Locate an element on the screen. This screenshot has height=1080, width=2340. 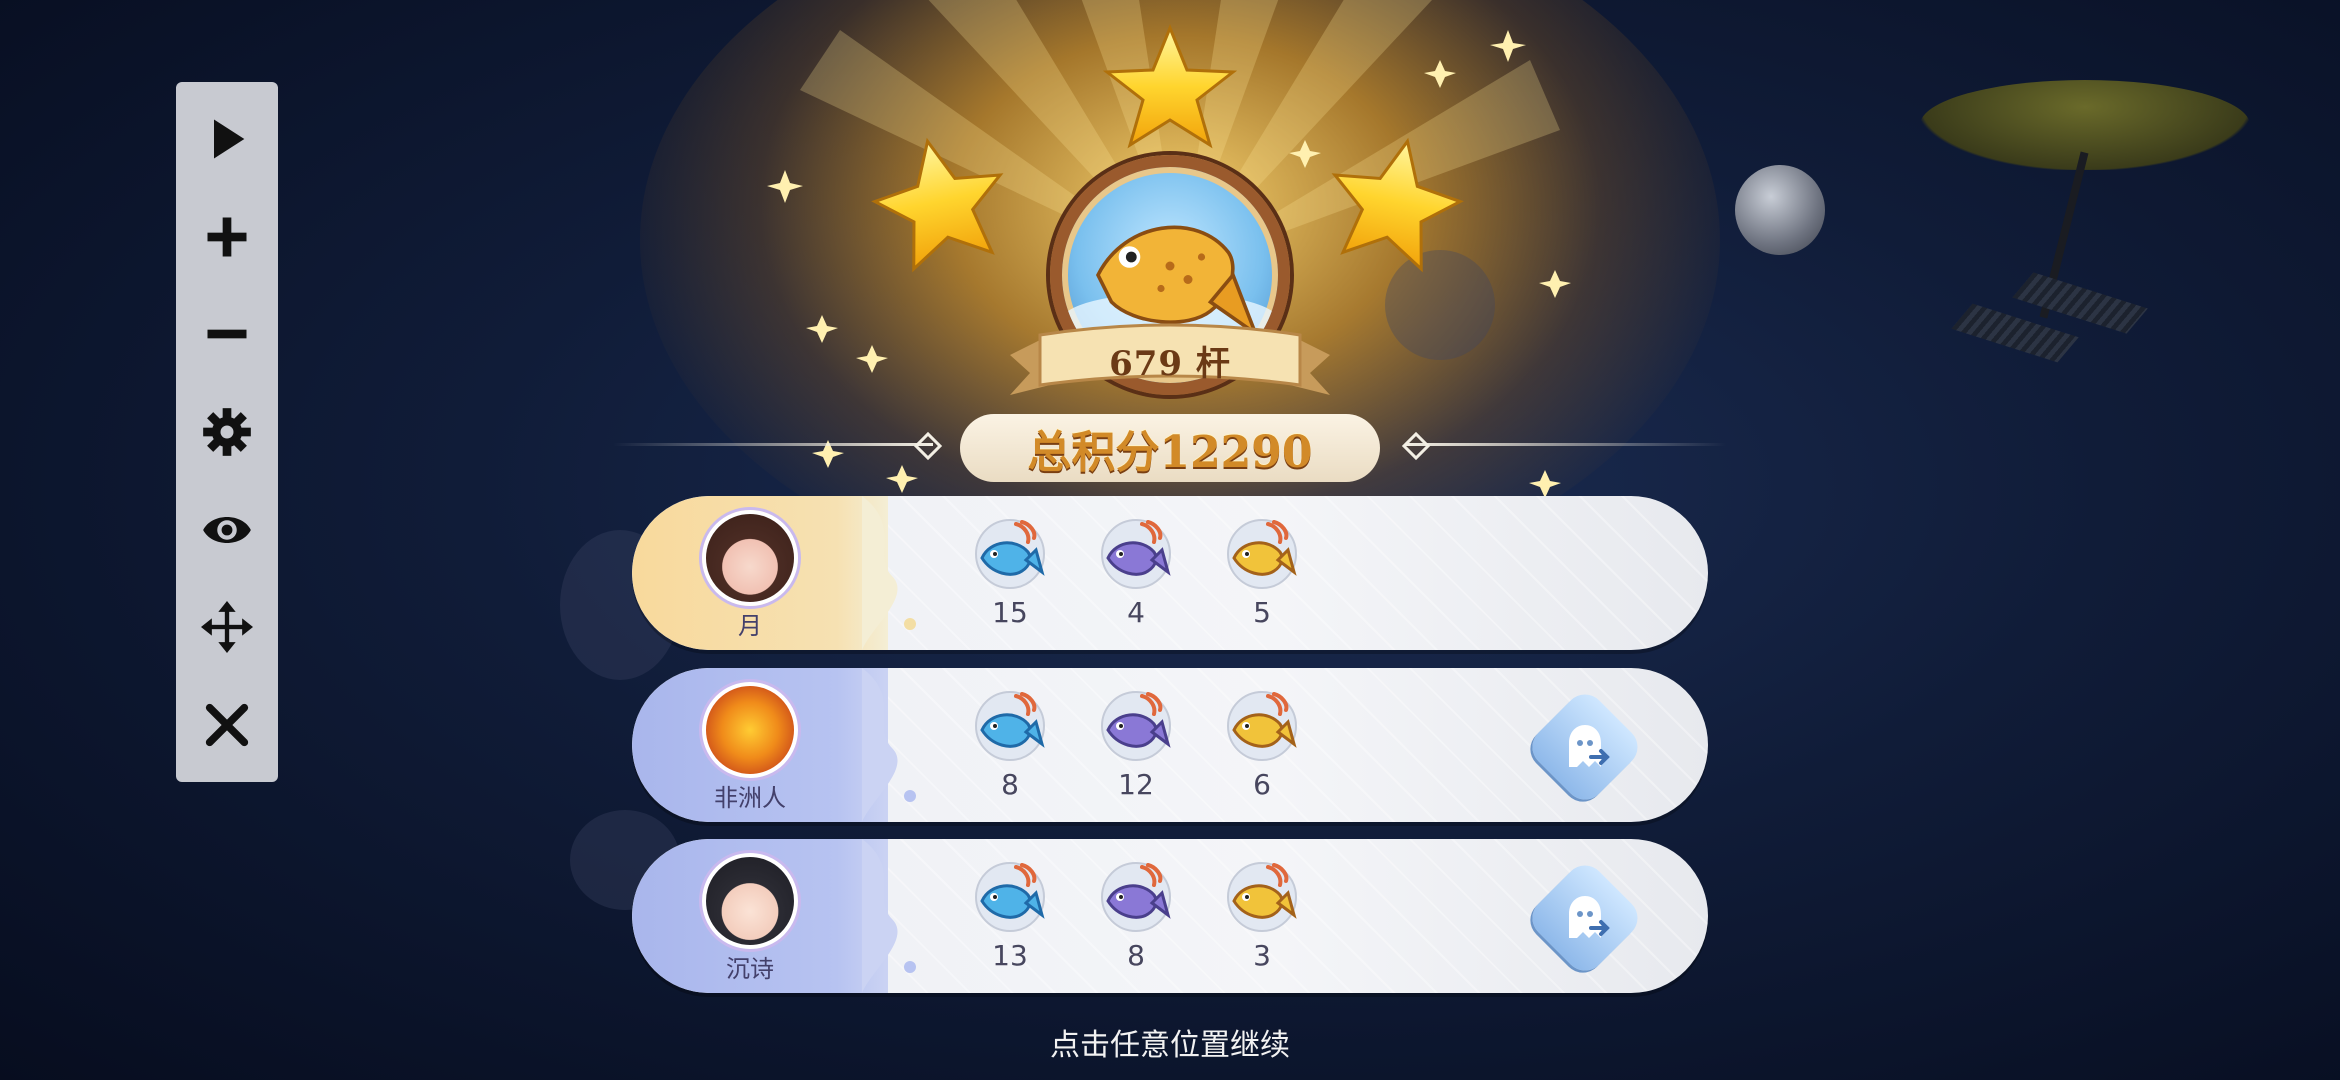
fish-count-gold: 5 is located at coordinates (1262, 612).